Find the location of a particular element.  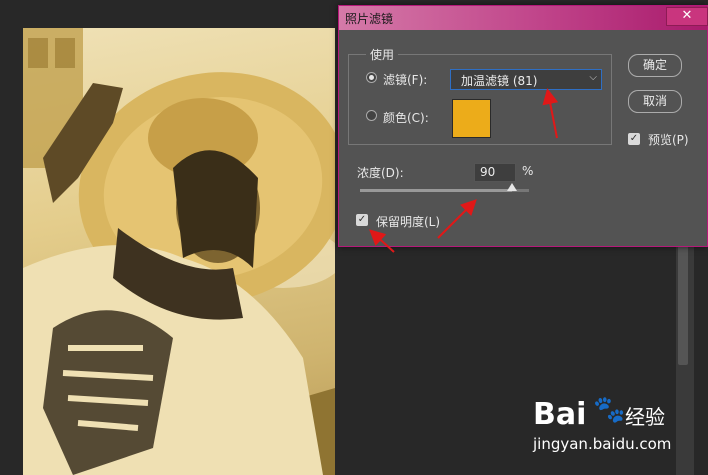

filter-radio-label: 滤镜(F): is located at coordinates (405, 79).